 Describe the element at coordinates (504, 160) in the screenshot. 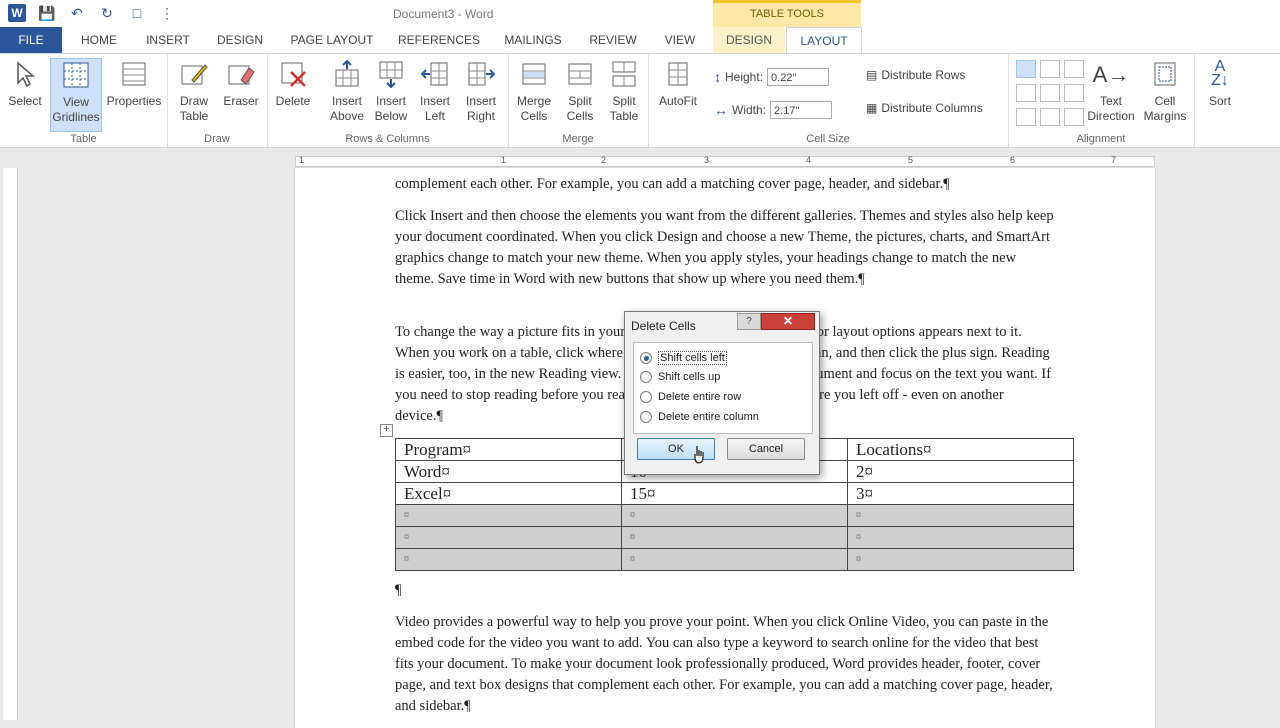

I see `ruler-mark: 1` at that location.